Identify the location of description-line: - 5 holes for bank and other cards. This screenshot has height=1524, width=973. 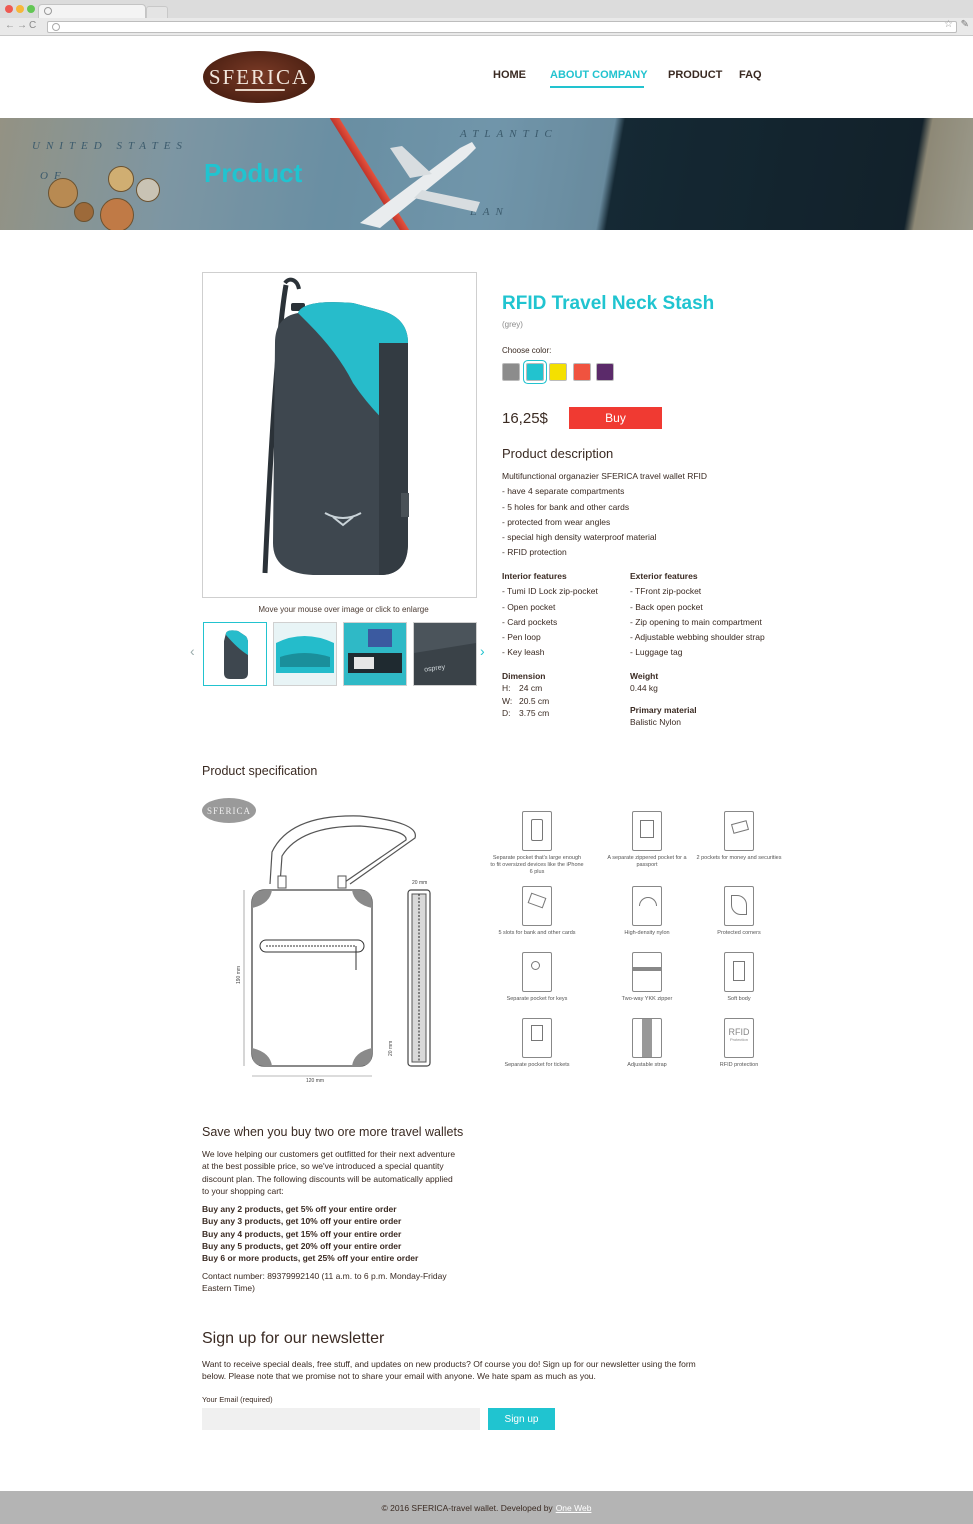
(566, 506).